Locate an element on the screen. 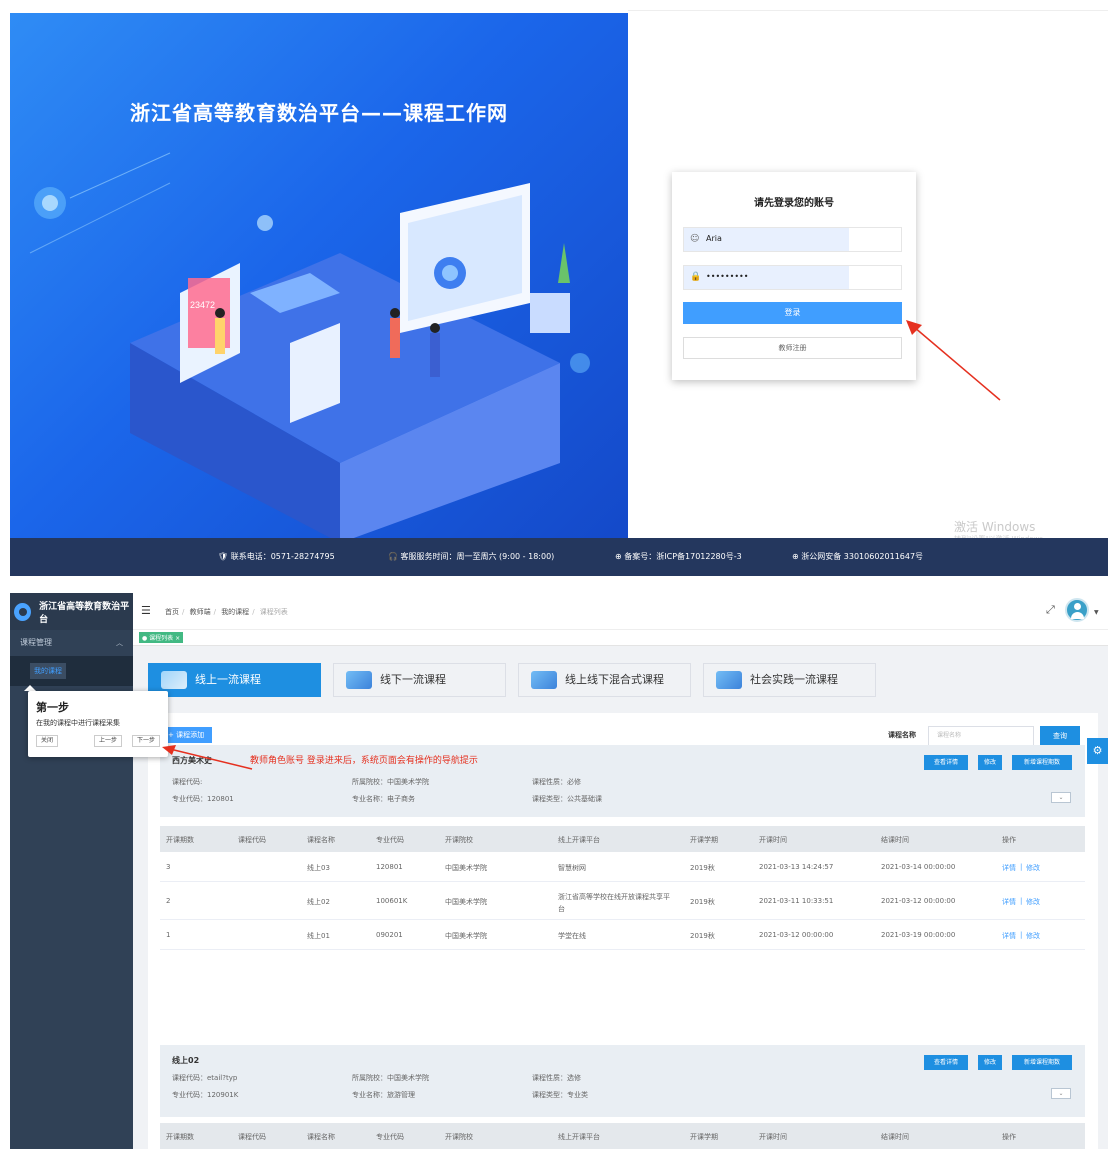 Image resolution: width=1108 pixels, height=1149 pixels. login-card: 请先登录您的账号 ☺ Aria 🔒 ••••••••• 登录 教师注册 is located at coordinates (794, 276).